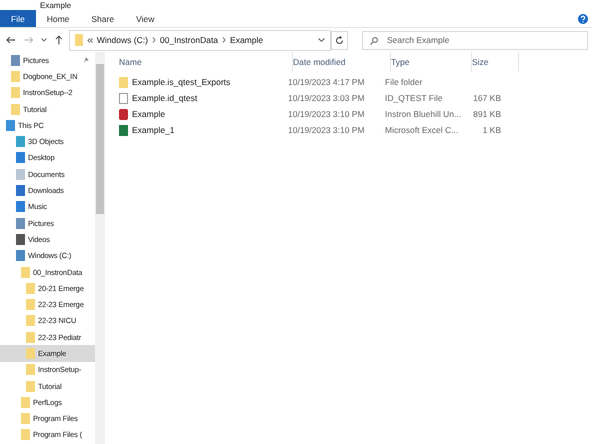 The width and height of the screenshot is (592, 444). Describe the element at coordinates (327, 82) in the screenshot. I see `table-cell-text: 10/19/2023 4:17 PM` at that location.